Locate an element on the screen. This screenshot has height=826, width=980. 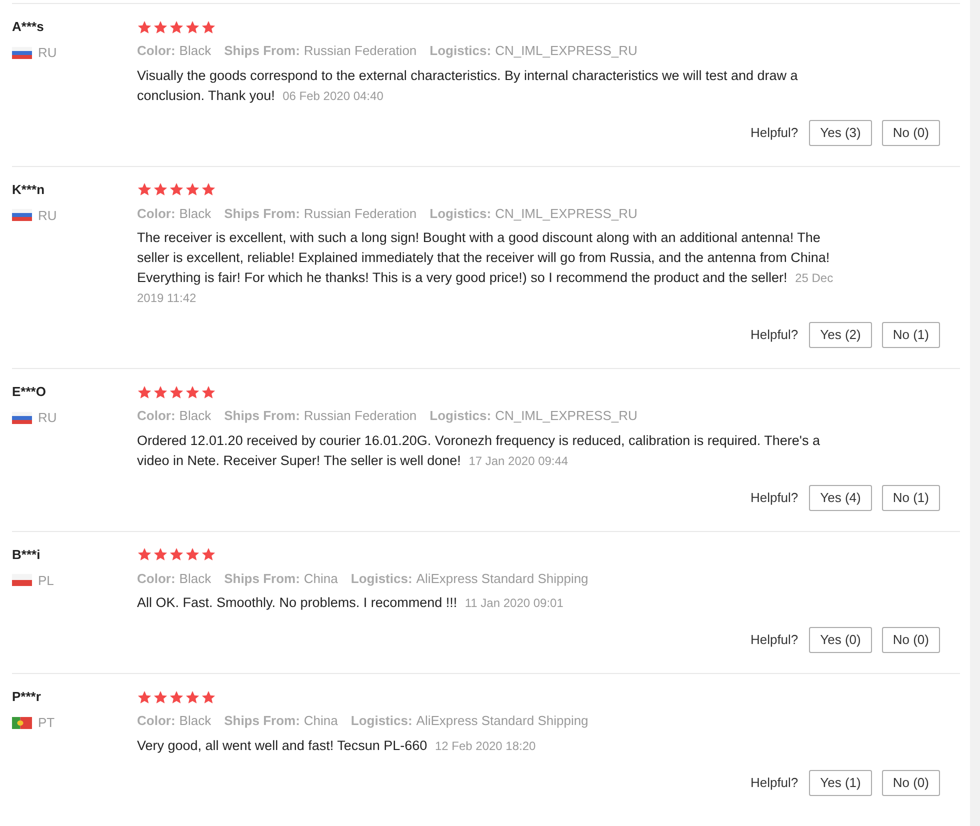
yes-button: Yes (3) is located at coordinates (840, 133).